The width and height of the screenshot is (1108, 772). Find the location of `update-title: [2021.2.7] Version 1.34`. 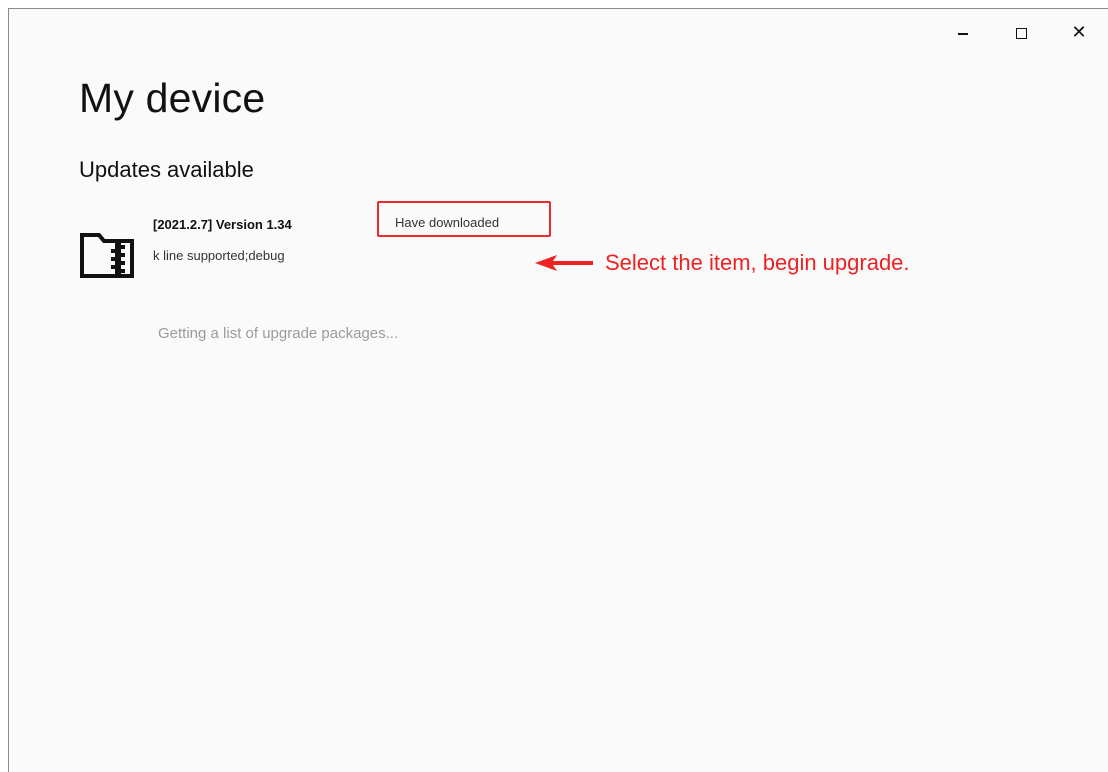

update-title: [2021.2.7] Version 1.34 is located at coordinates (222, 224).